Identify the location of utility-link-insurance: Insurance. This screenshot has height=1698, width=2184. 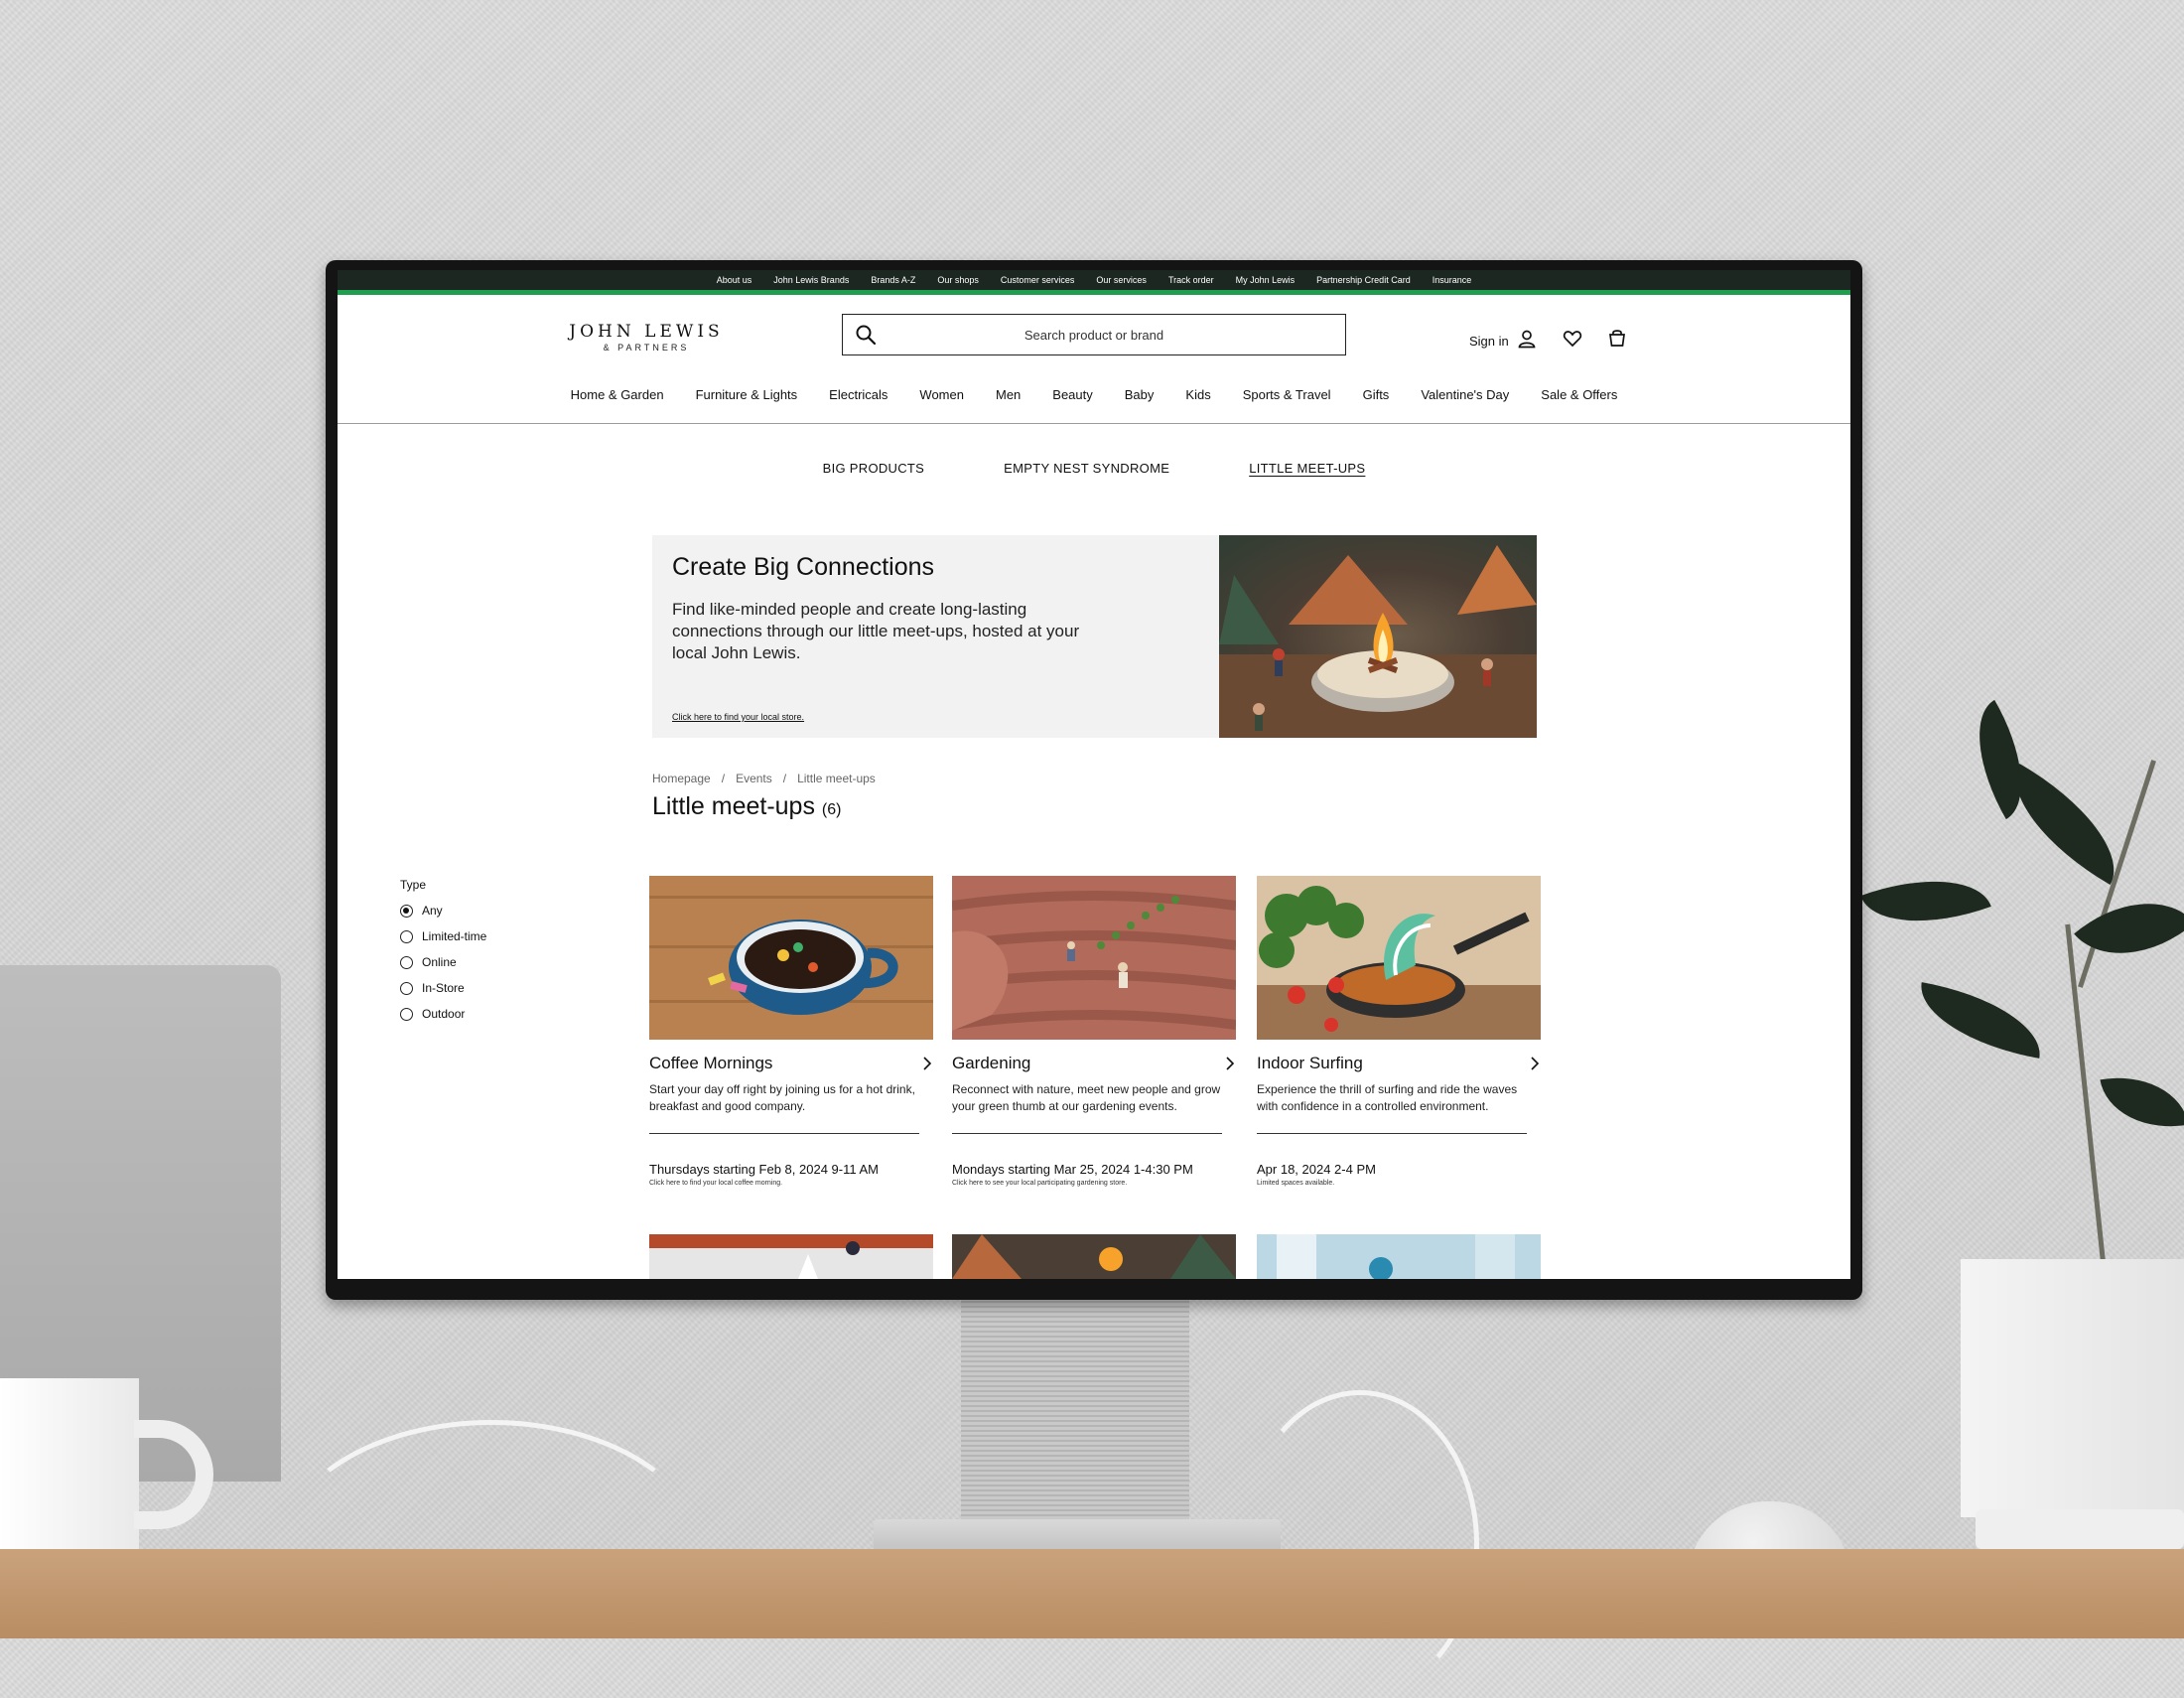
(1452, 280).